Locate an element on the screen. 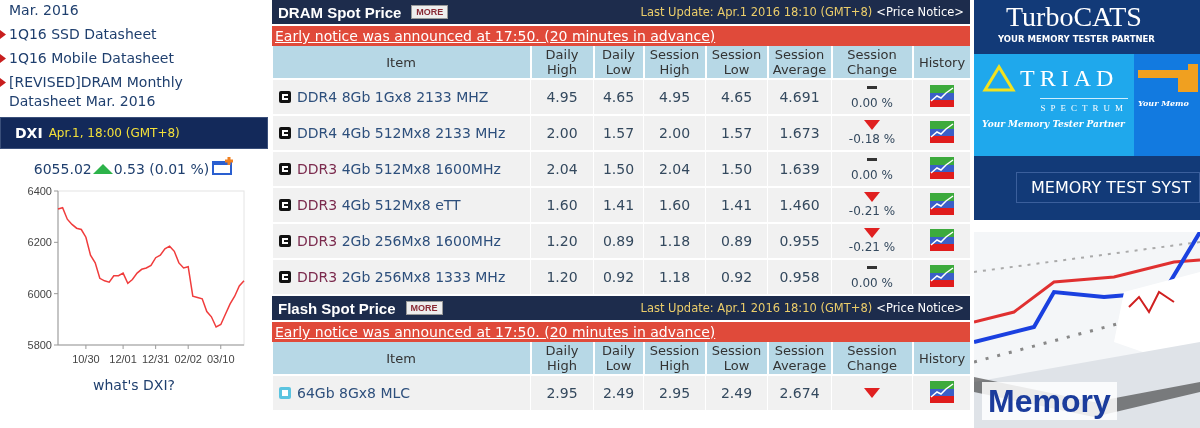 This screenshot has width=1200, height=428. change-value: -0.18 % is located at coordinates (872, 139).